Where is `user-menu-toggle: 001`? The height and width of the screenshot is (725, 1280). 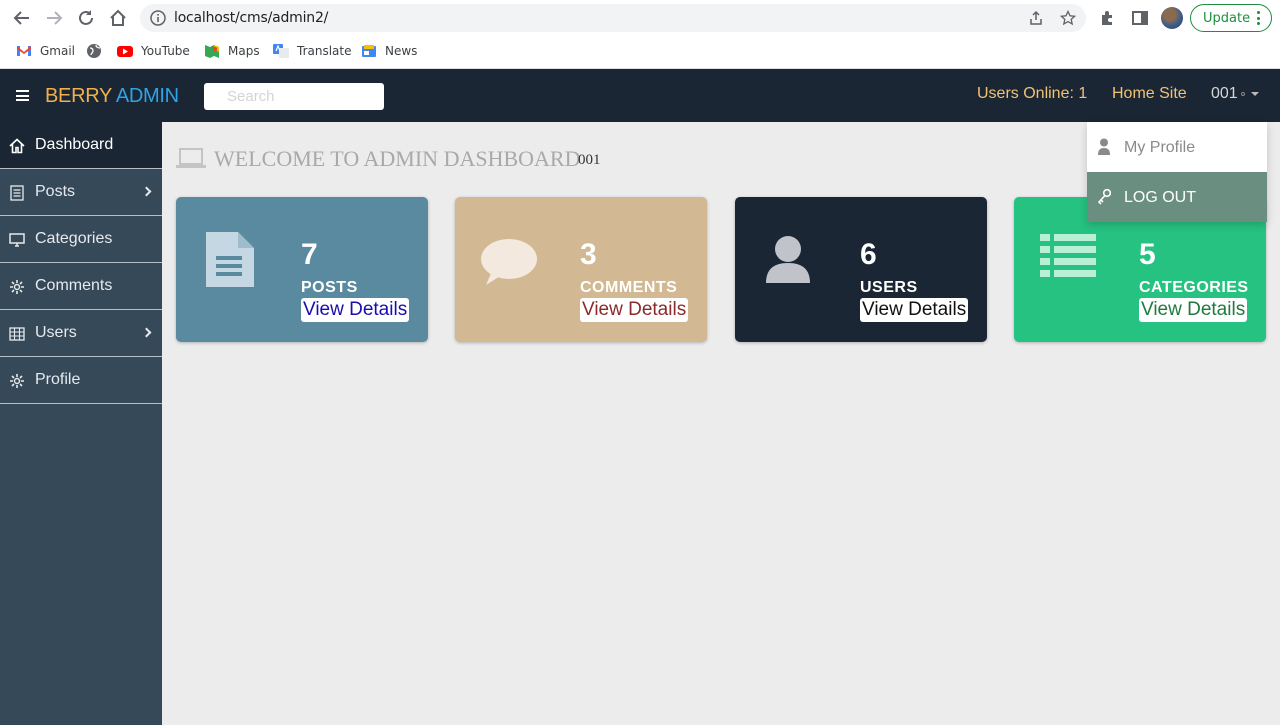
user-menu-toggle: 001 is located at coordinates (1235, 94).